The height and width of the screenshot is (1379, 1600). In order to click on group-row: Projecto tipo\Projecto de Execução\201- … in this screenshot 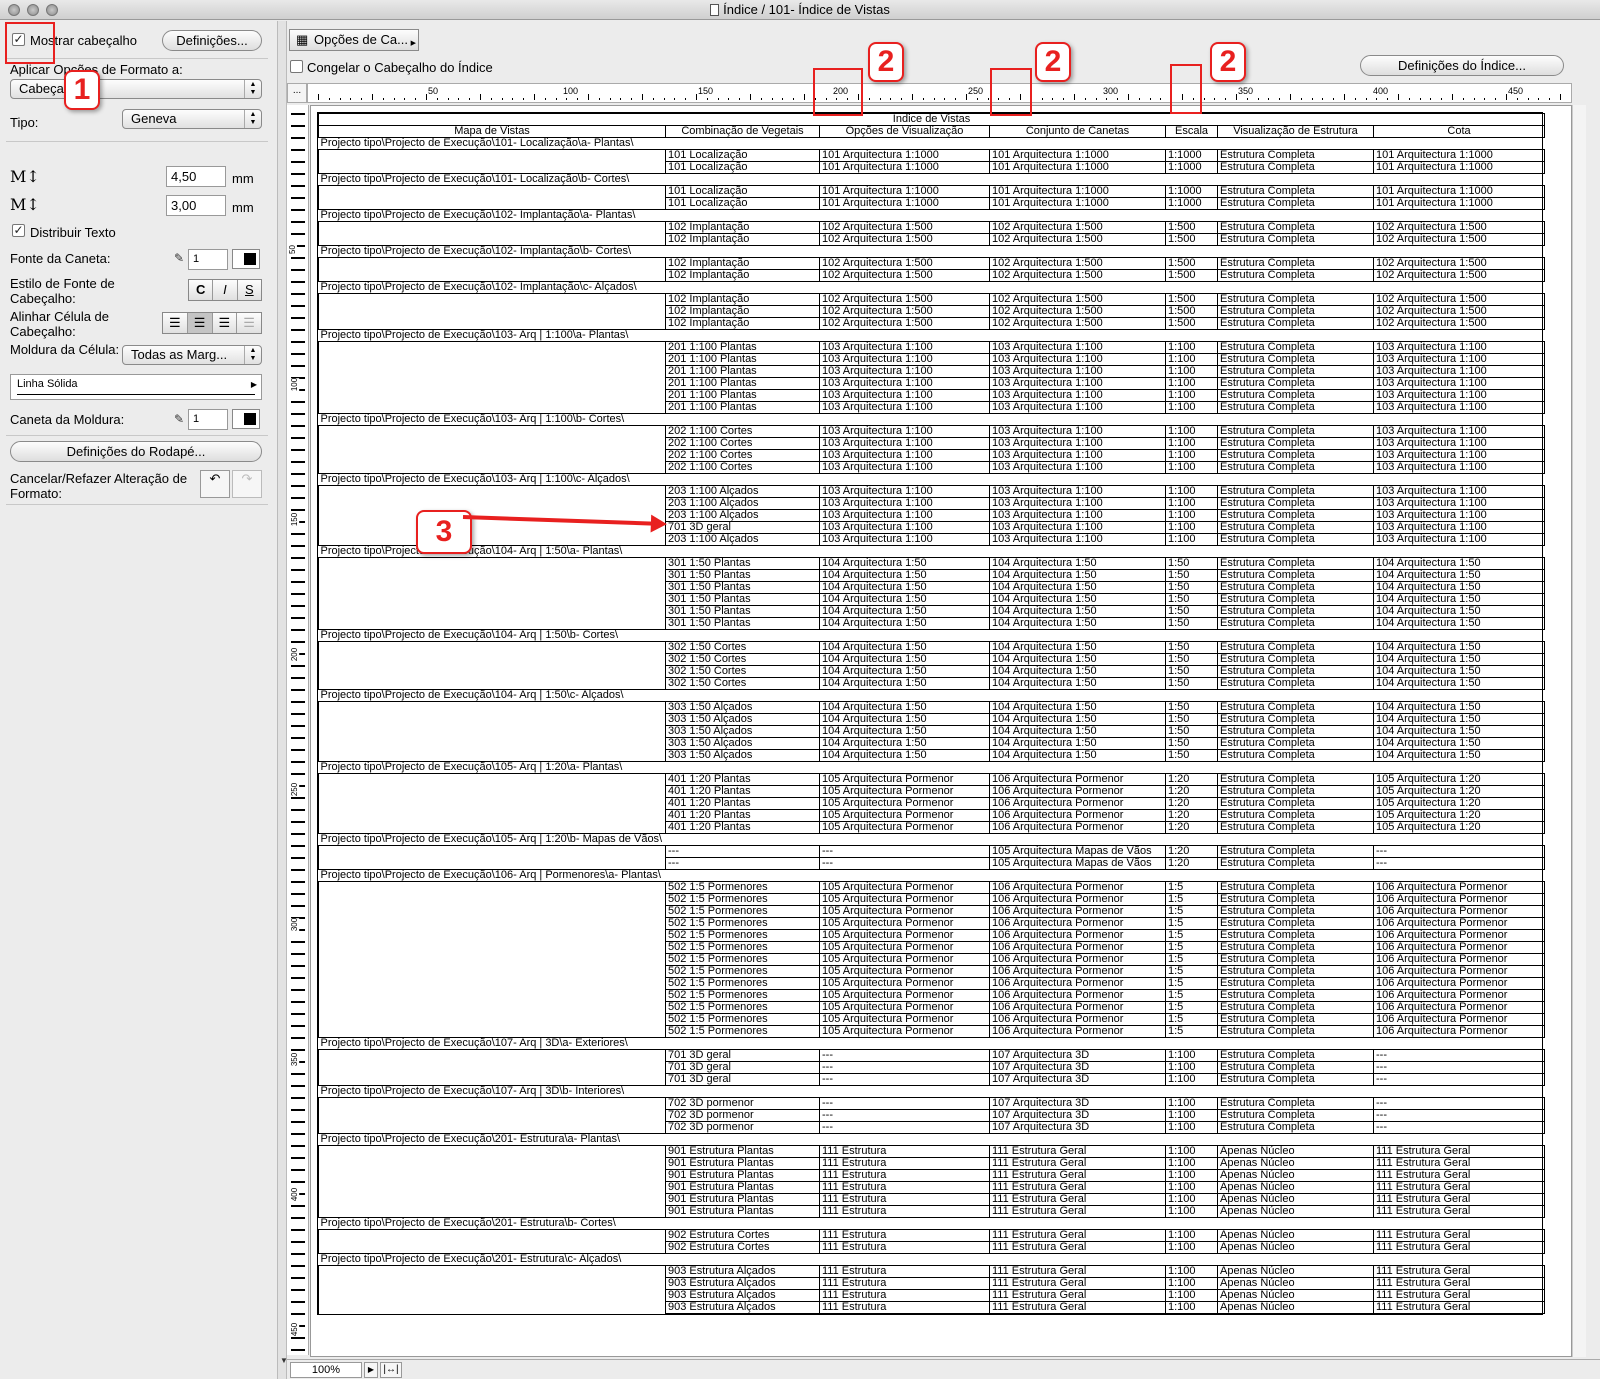, I will do `click(931, 1223)`.